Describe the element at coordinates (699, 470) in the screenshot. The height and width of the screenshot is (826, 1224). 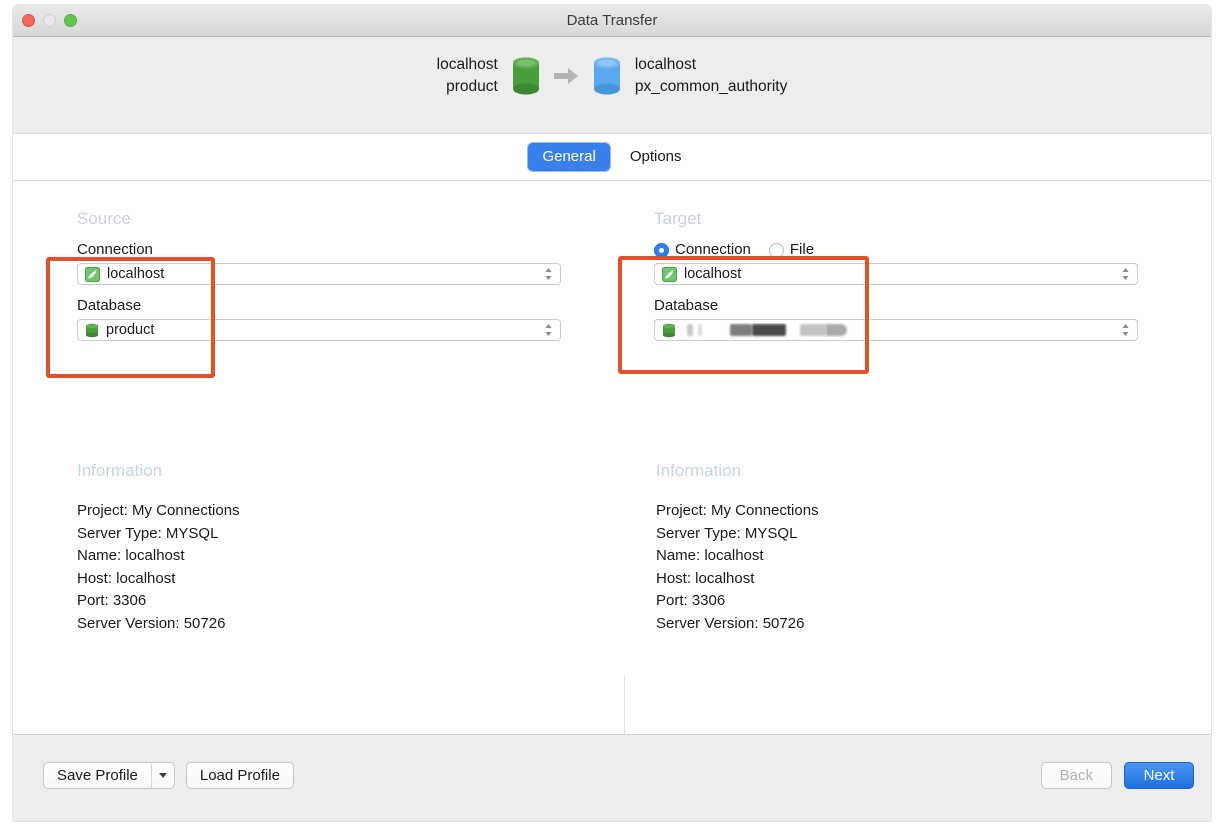
I see `target-information-heading: Information` at that location.